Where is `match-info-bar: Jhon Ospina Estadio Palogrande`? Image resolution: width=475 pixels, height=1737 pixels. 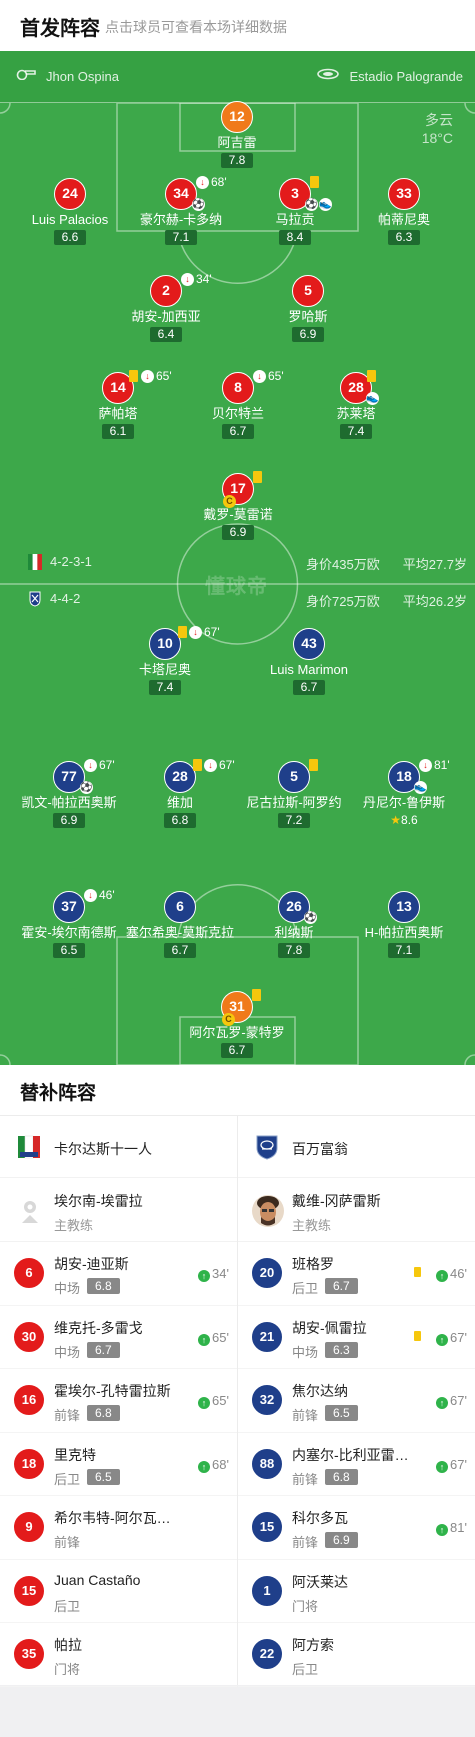 match-info-bar: Jhon Ospina Estadio Palogrande is located at coordinates (237, 77).